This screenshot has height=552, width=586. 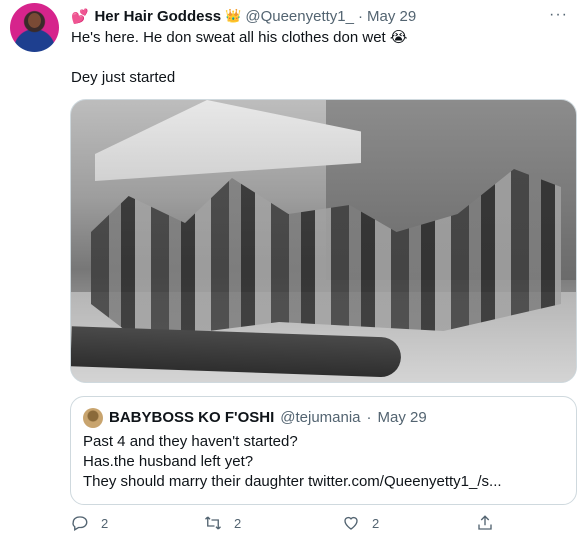 What do you see at coordinates (105, 523) in the screenshot?
I see `reply-count: 2` at bounding box center [105, 523].